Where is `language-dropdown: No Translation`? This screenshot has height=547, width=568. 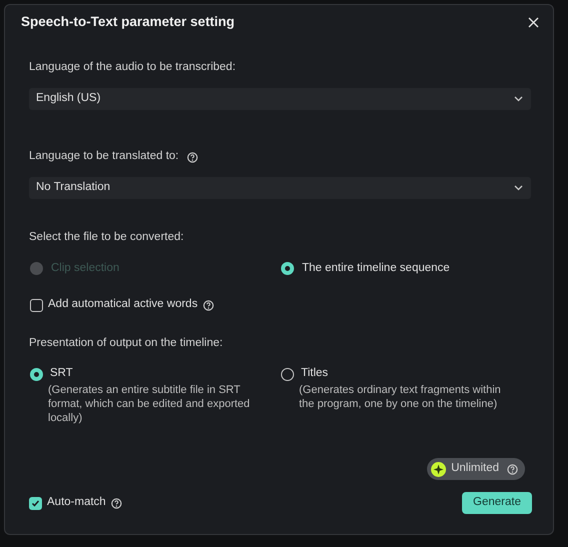 language-dropdown: No Translation is located at coordinates (280, 188).